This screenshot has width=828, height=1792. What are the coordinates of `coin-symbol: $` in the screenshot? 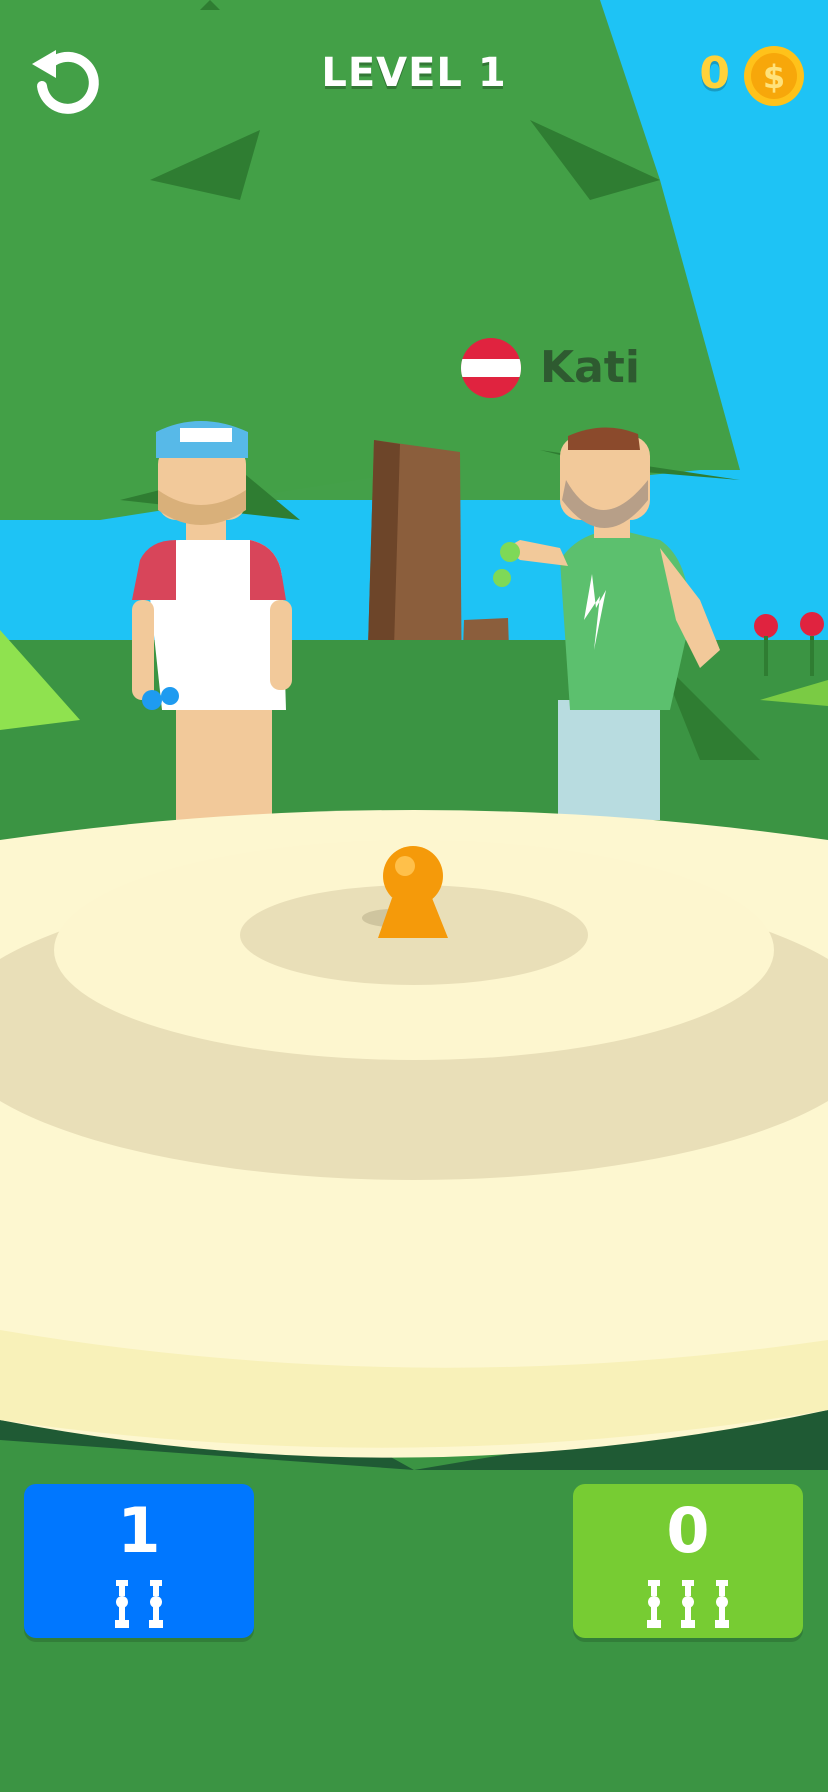 It's located at (774, 77).